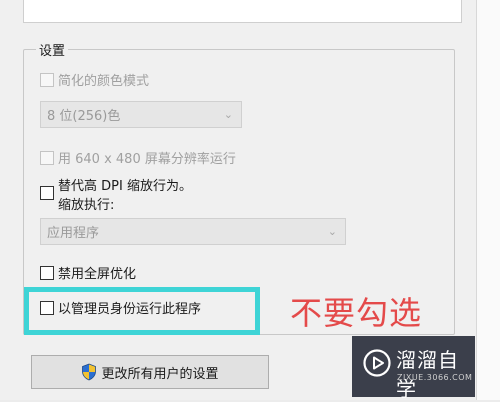 Image resolution: width=500 pixels, height=402 pixels. I want to click on annotation-text: 不要勾选, so click(356, 313).